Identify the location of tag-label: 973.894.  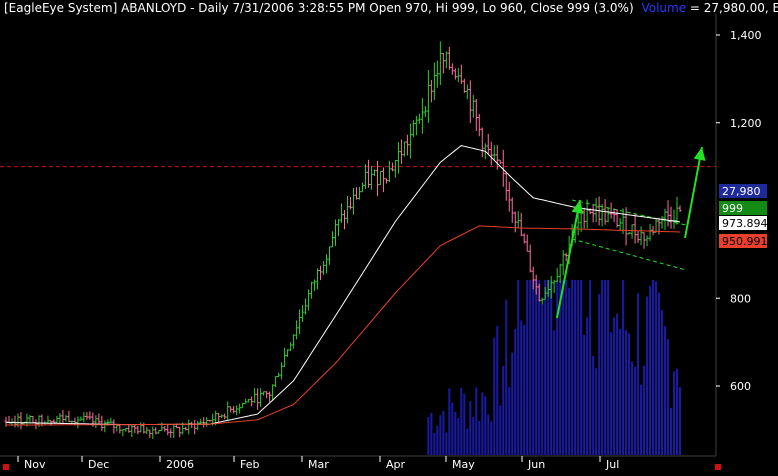
(745, 223).